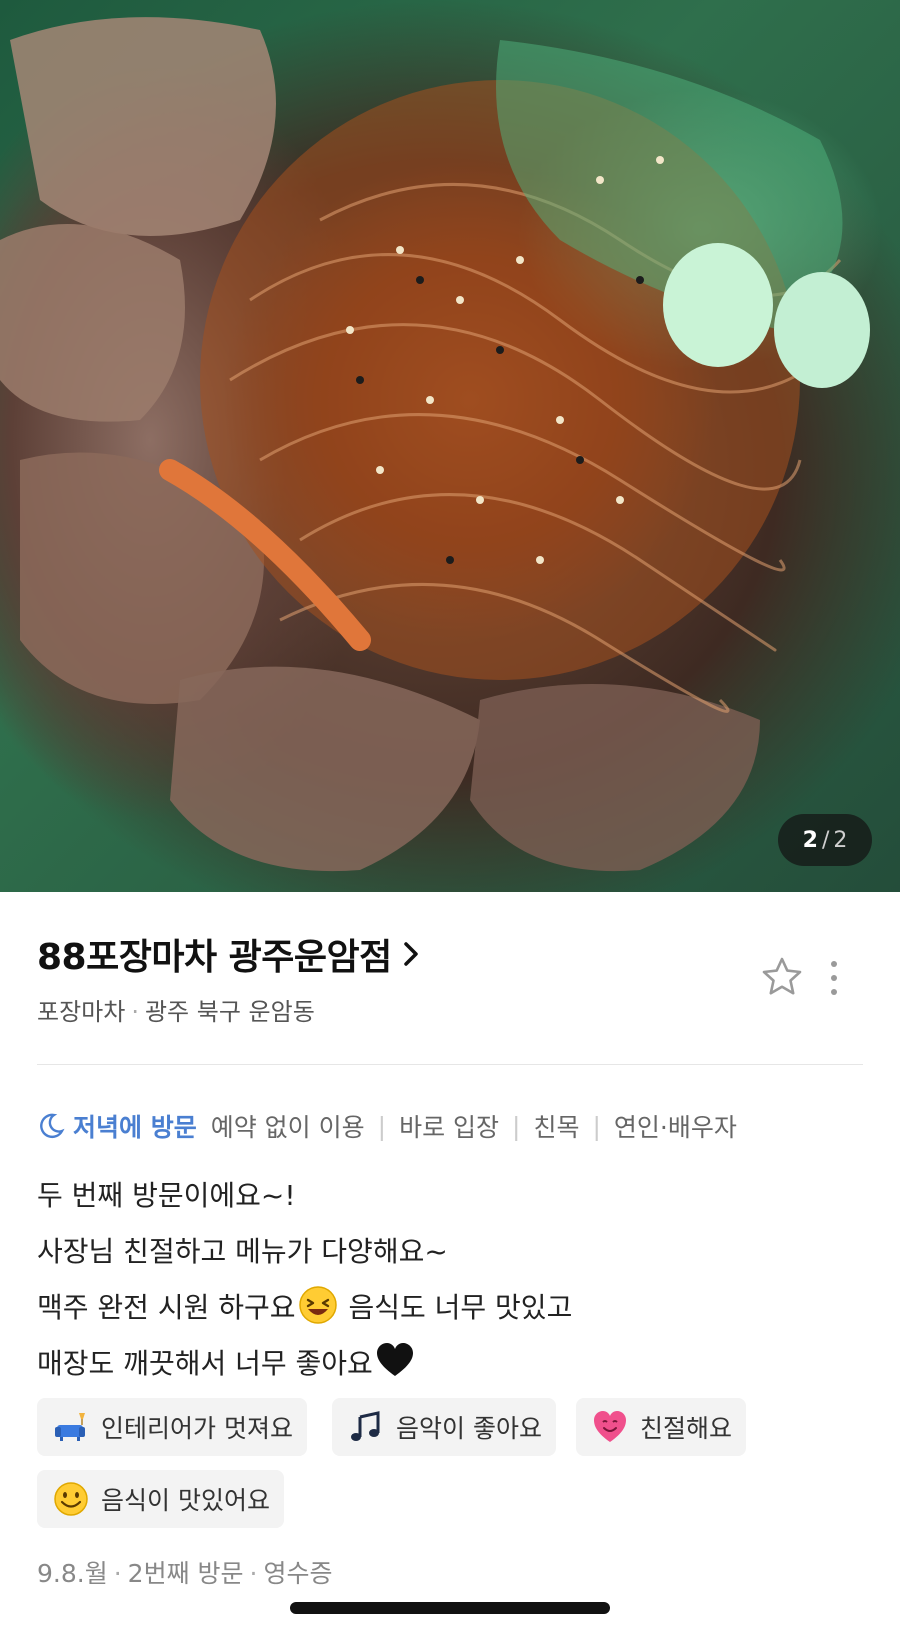 This screenshot has width=900, height=1632. Describe the element at coordinates (298, 1573) in the screenshot. I see `receipt-proof: 영수증` at that location.